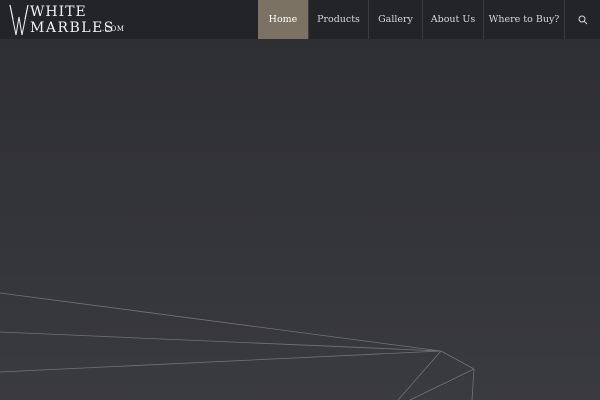 Image resolution: width=600 pixels, height=400 pixels. I want to click on search-button, so click(582, 19).